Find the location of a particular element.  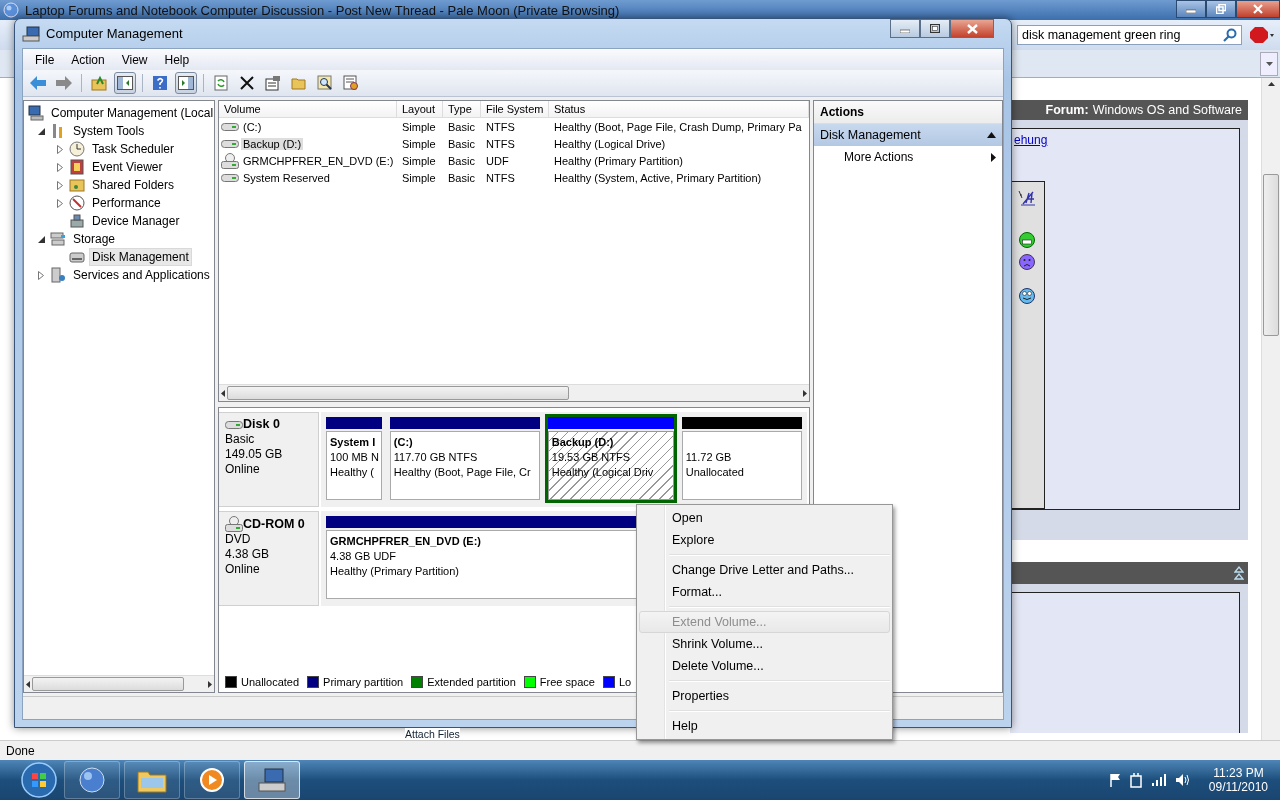

vertical-scrollbar is located at coordinates (1270, 409).